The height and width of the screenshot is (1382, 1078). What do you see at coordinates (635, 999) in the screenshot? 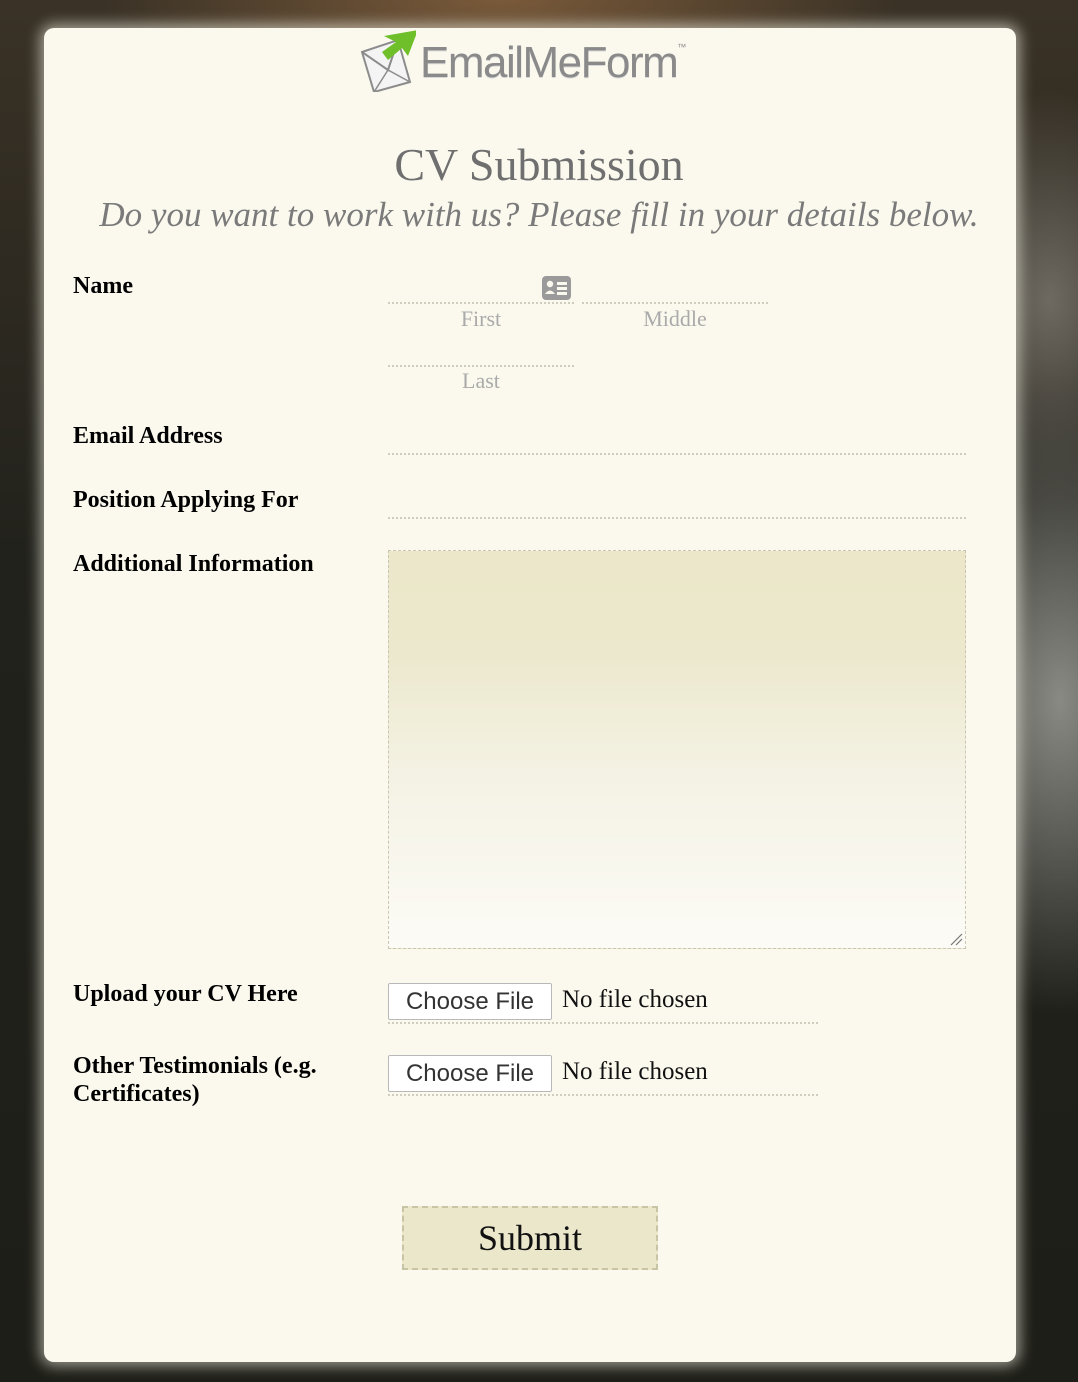
I see `cv-file-status: No file chosen` at bounding box center [635, 999].